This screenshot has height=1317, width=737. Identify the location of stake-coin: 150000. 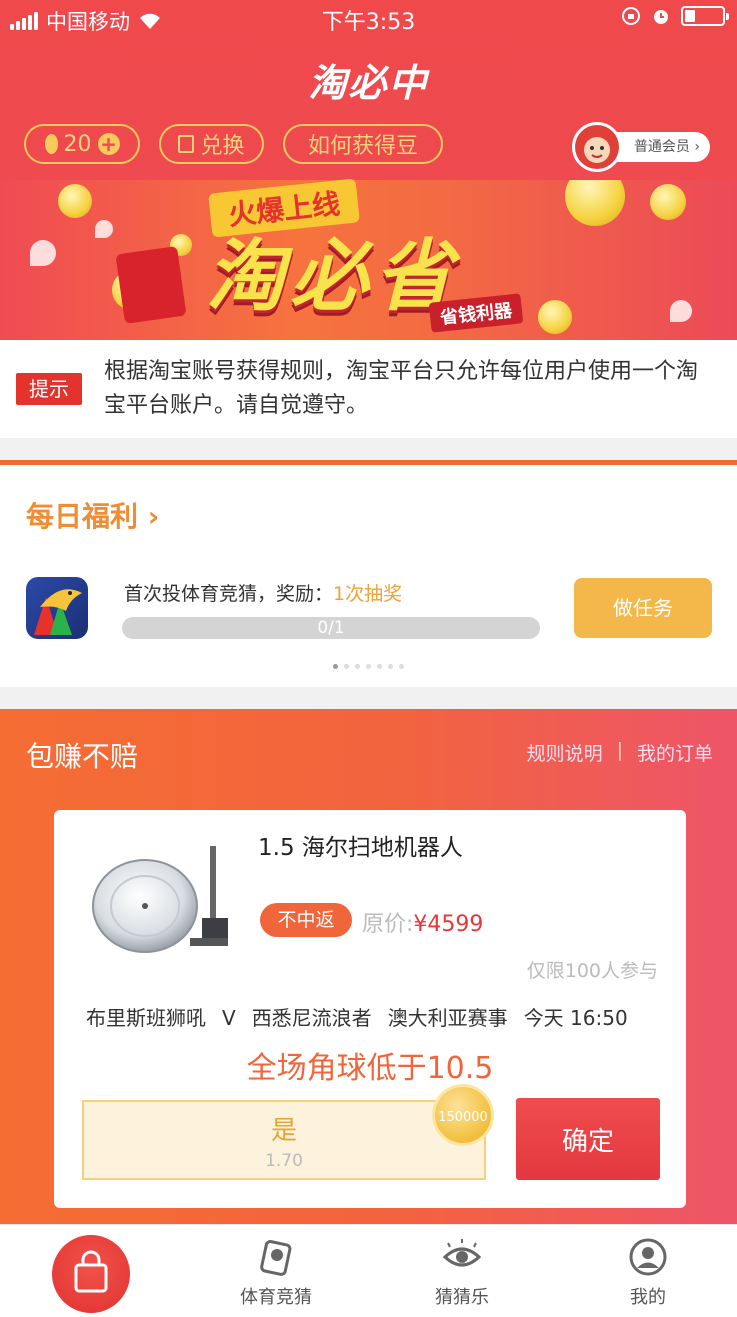
(463, 1115).